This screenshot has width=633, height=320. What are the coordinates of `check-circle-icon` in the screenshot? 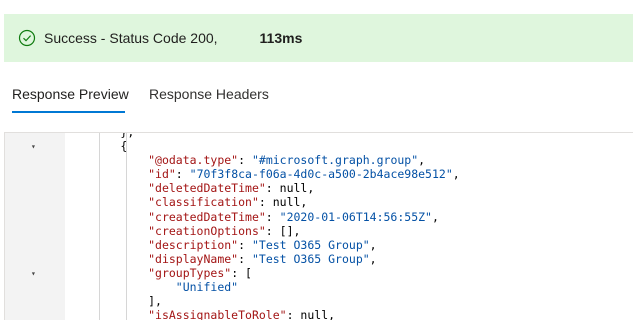 It's located at (27, 38).